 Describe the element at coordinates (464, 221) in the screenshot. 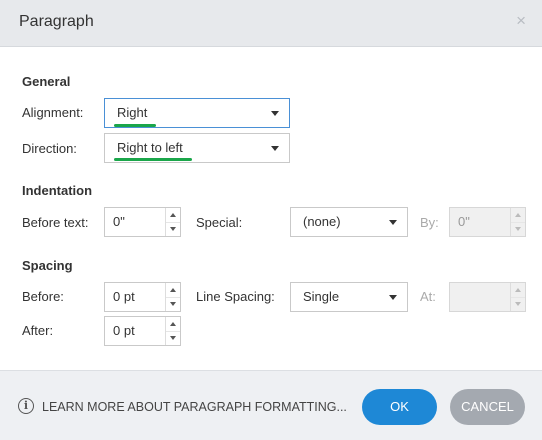

I see `by-value: 0"` at that location.